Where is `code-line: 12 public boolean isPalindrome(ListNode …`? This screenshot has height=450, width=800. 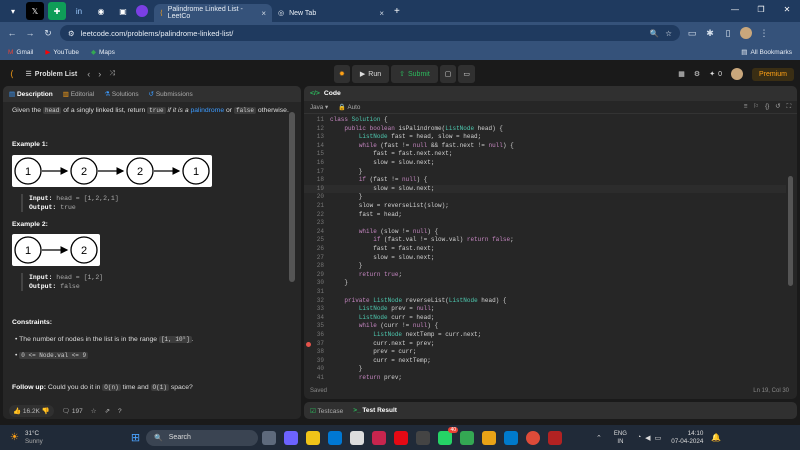
code-line: 12 public boolean isPalindrome(ListNode … is located at coordinates (545, 129).